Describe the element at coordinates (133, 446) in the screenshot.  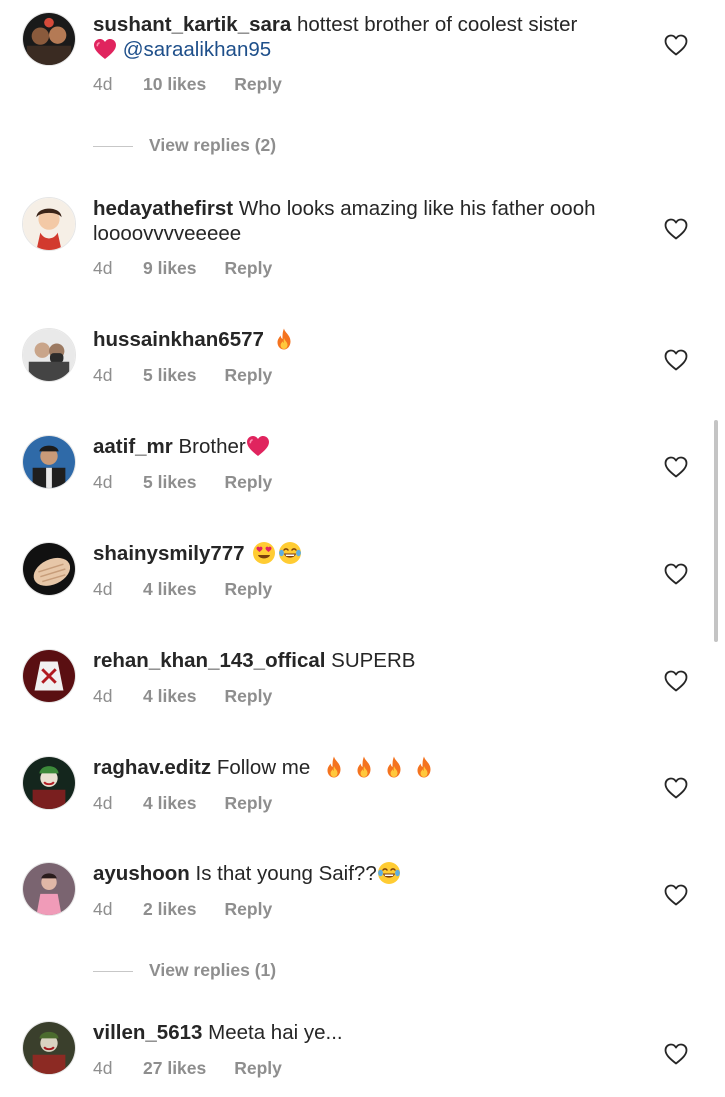
I see `comment-username: aatif_mr` at that location.